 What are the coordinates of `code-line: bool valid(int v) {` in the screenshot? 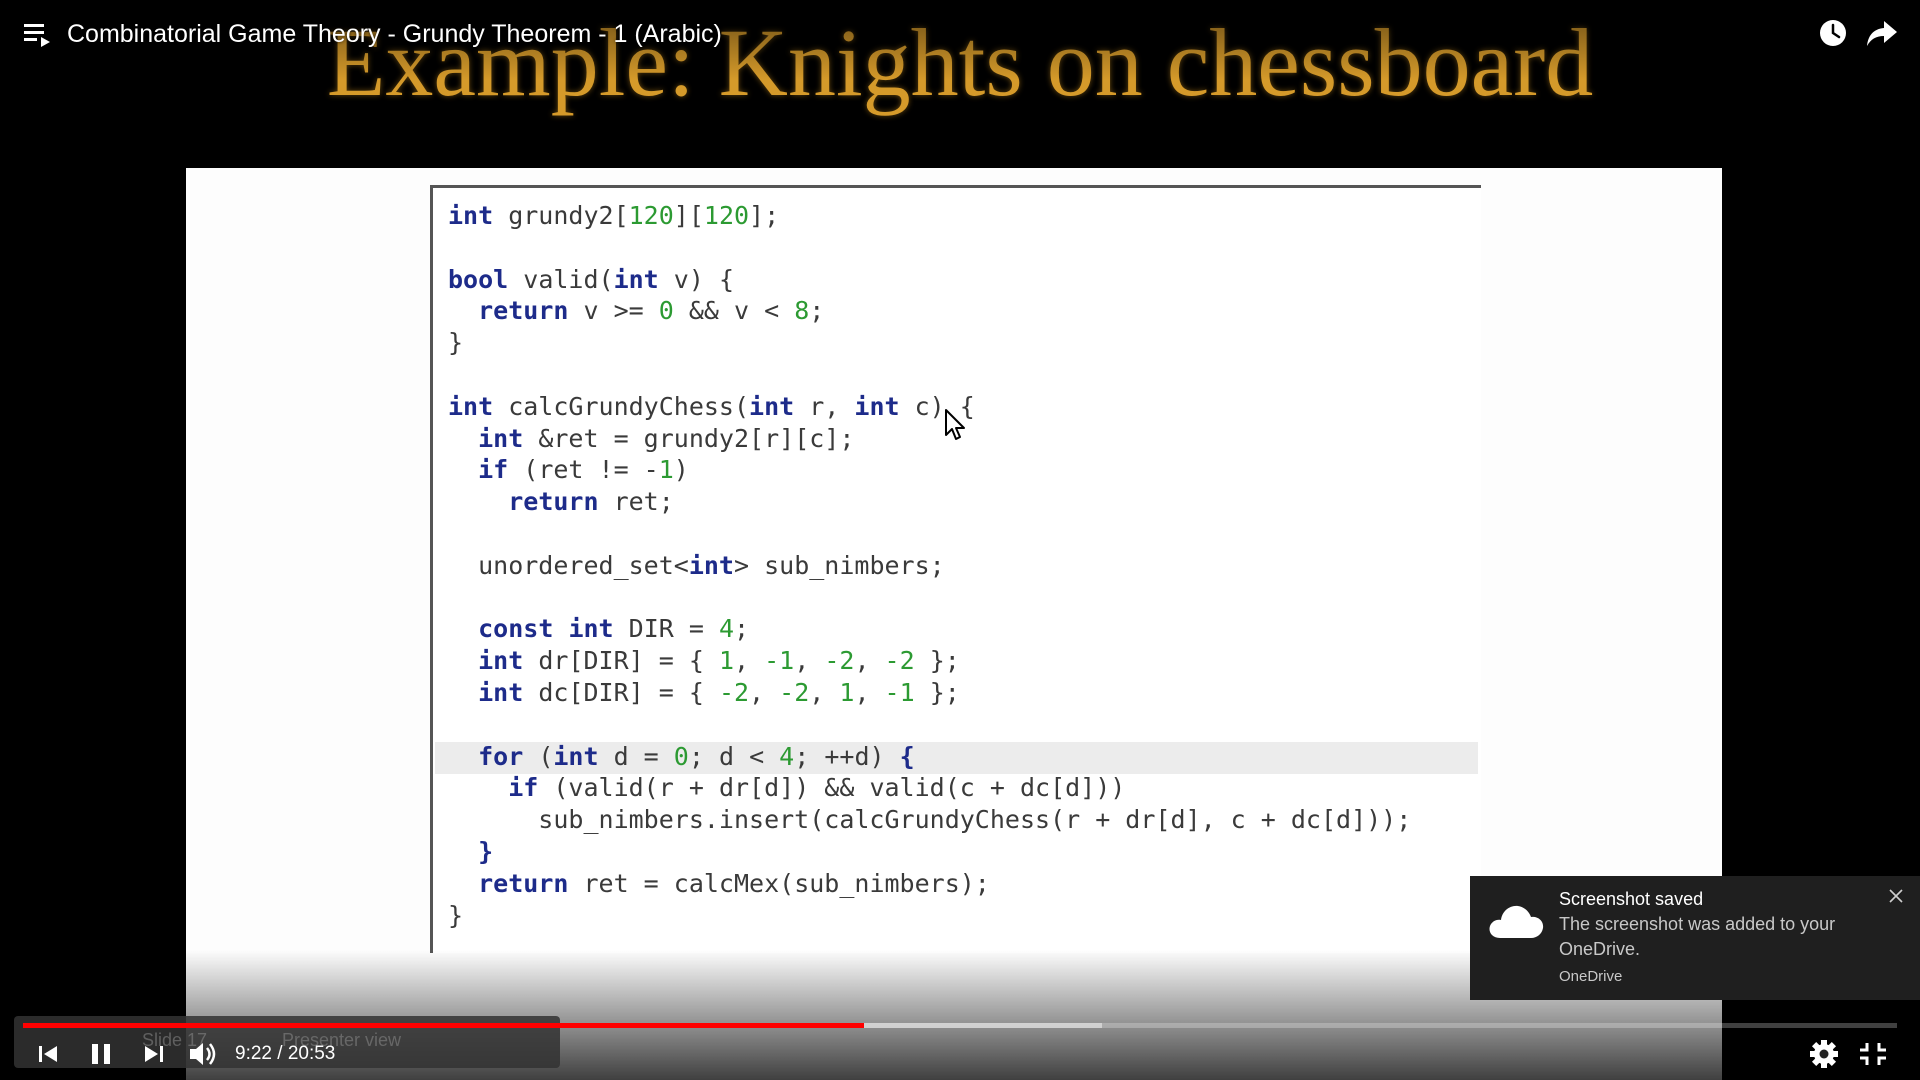 It's located at (929, 280).